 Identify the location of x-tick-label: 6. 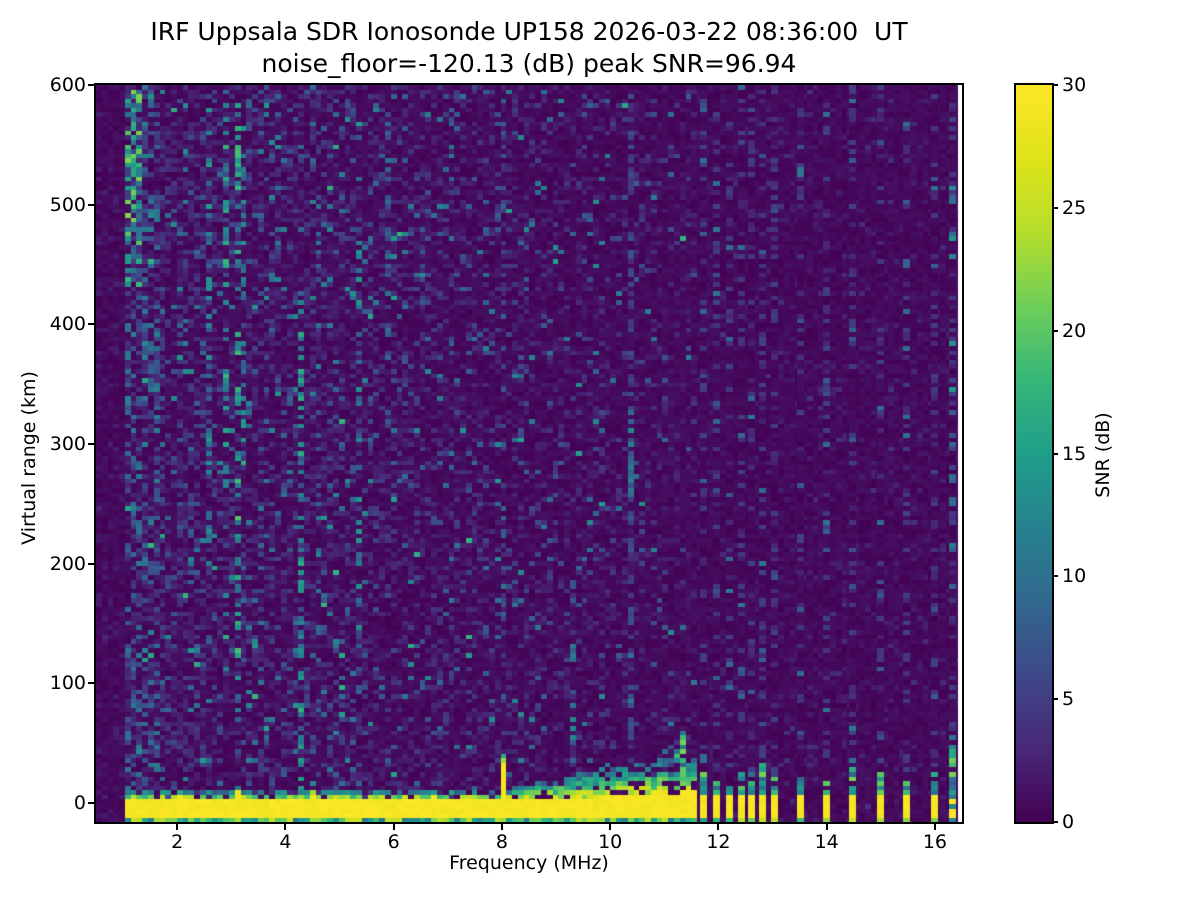
(393, 842).